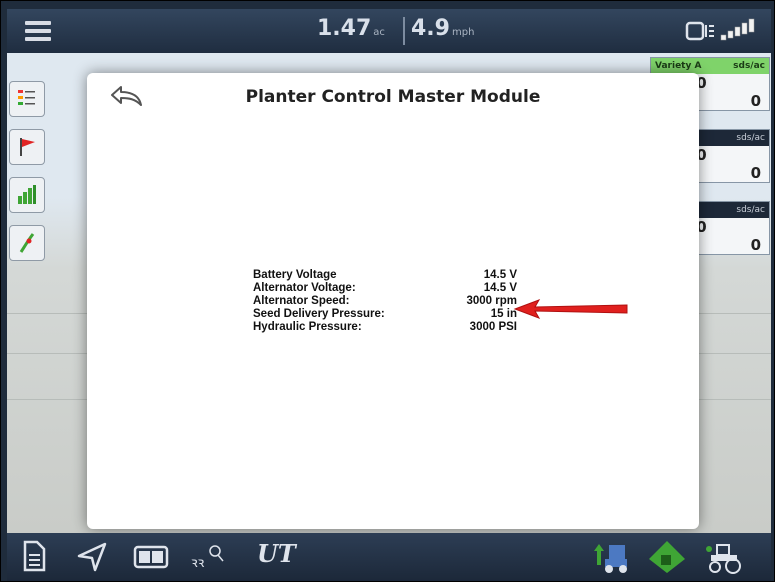 Image resolution: width=775 pixels, height=582 pixels. Describe the element at coordinates (276, 553) in the screenshot. I see `ut-label: UT` at that location.